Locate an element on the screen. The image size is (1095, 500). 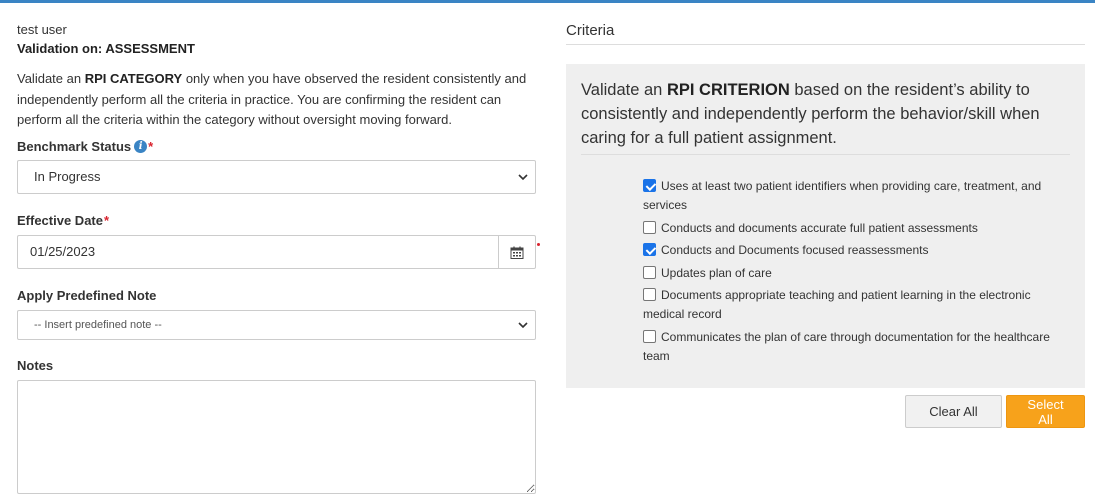
predefined-note-select: -- Insert predefined note -- is located at coordinates (276, 325).